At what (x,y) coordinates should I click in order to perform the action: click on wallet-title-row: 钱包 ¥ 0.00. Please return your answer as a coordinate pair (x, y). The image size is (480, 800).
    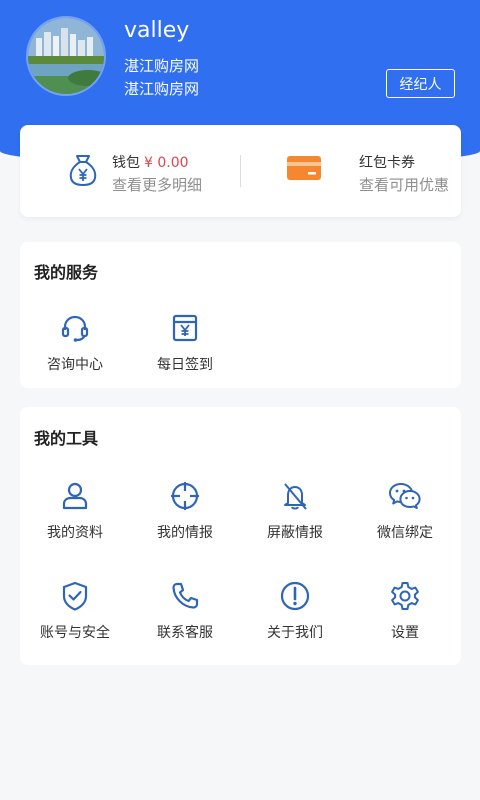
    Looking at the image, I should click on (150, 162).